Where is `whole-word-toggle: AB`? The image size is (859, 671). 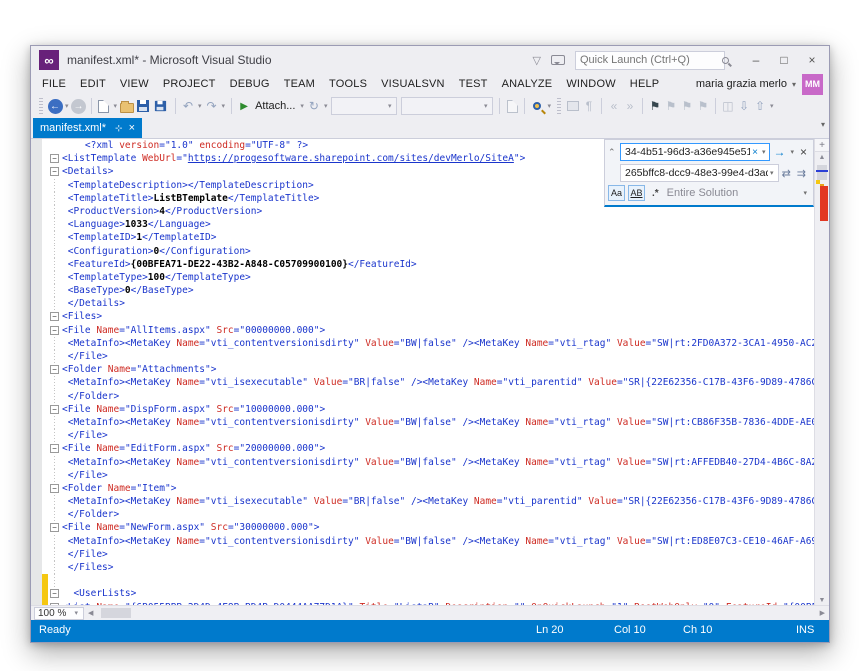 whole-word-toggle: AB is located at coordinates (636, 193).